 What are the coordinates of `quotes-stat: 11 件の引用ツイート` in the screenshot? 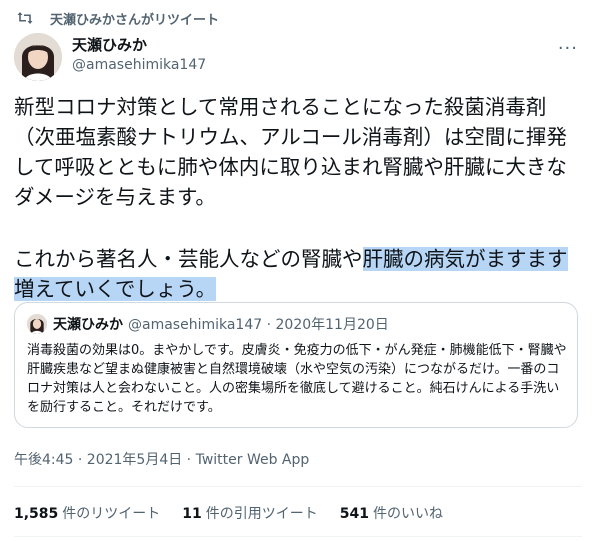 It's located at (249, 513).